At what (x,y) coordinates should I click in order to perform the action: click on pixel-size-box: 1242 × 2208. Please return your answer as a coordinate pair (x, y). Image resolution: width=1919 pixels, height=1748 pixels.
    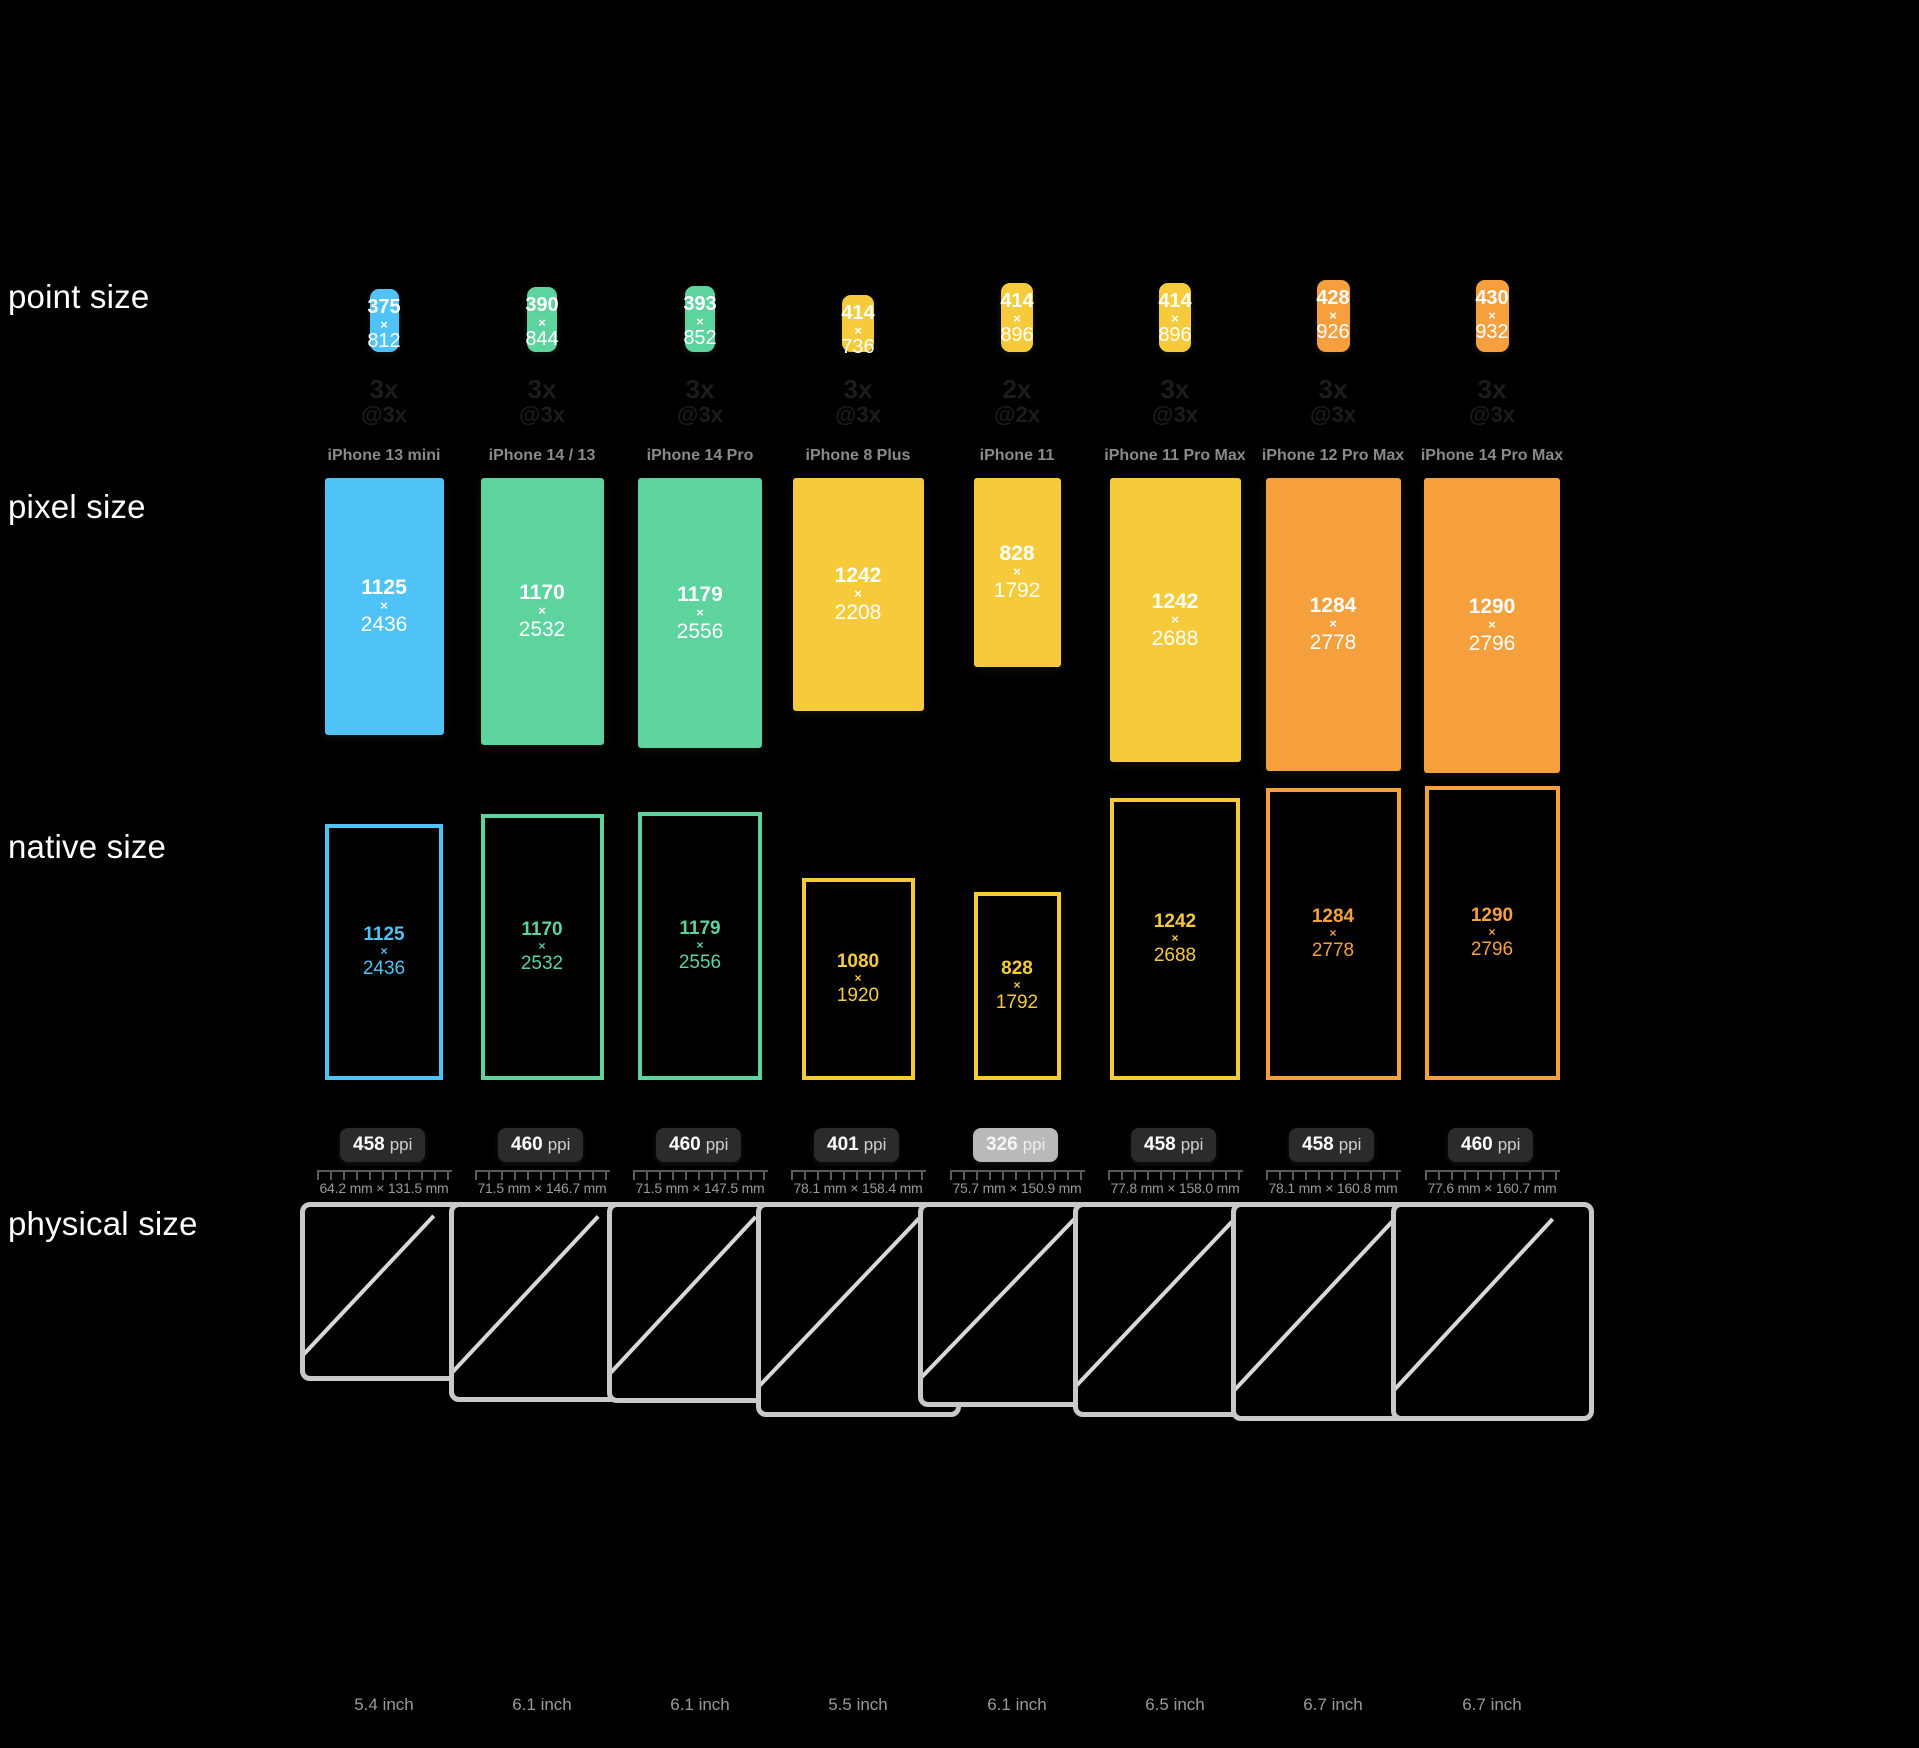
    Looking at the image, I should click on (858, 594).